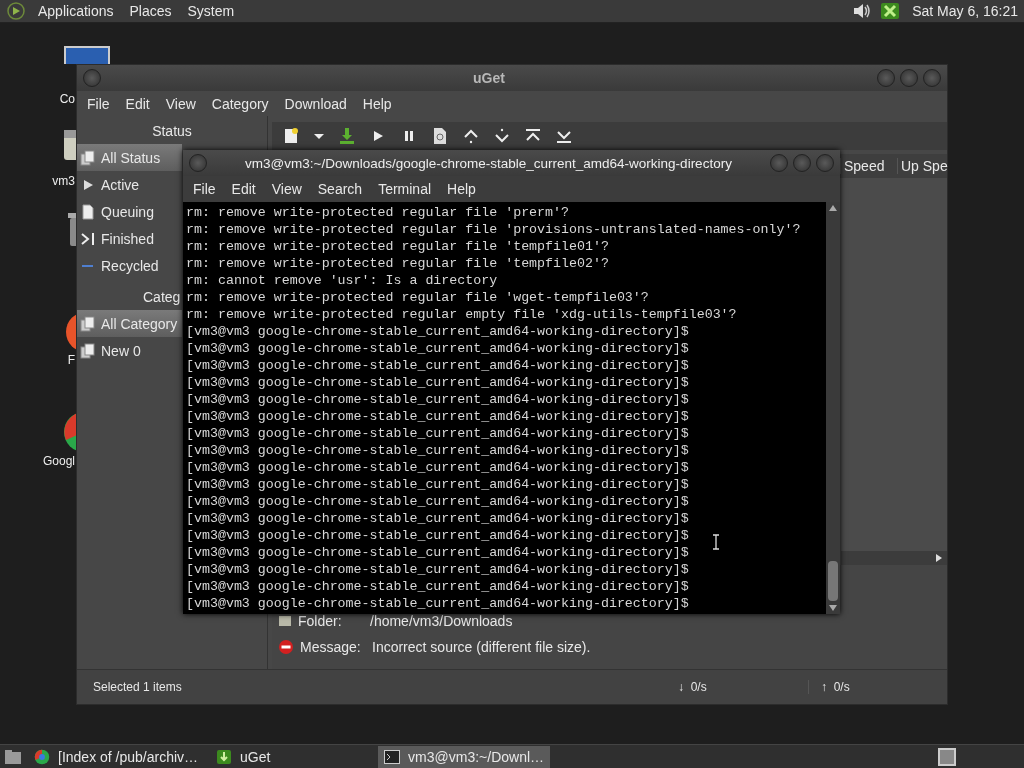  What do you see at coordinates (71, 360) in the screenshot?
I see `desktop-icon-label: F` at bounding box center [71, 360].